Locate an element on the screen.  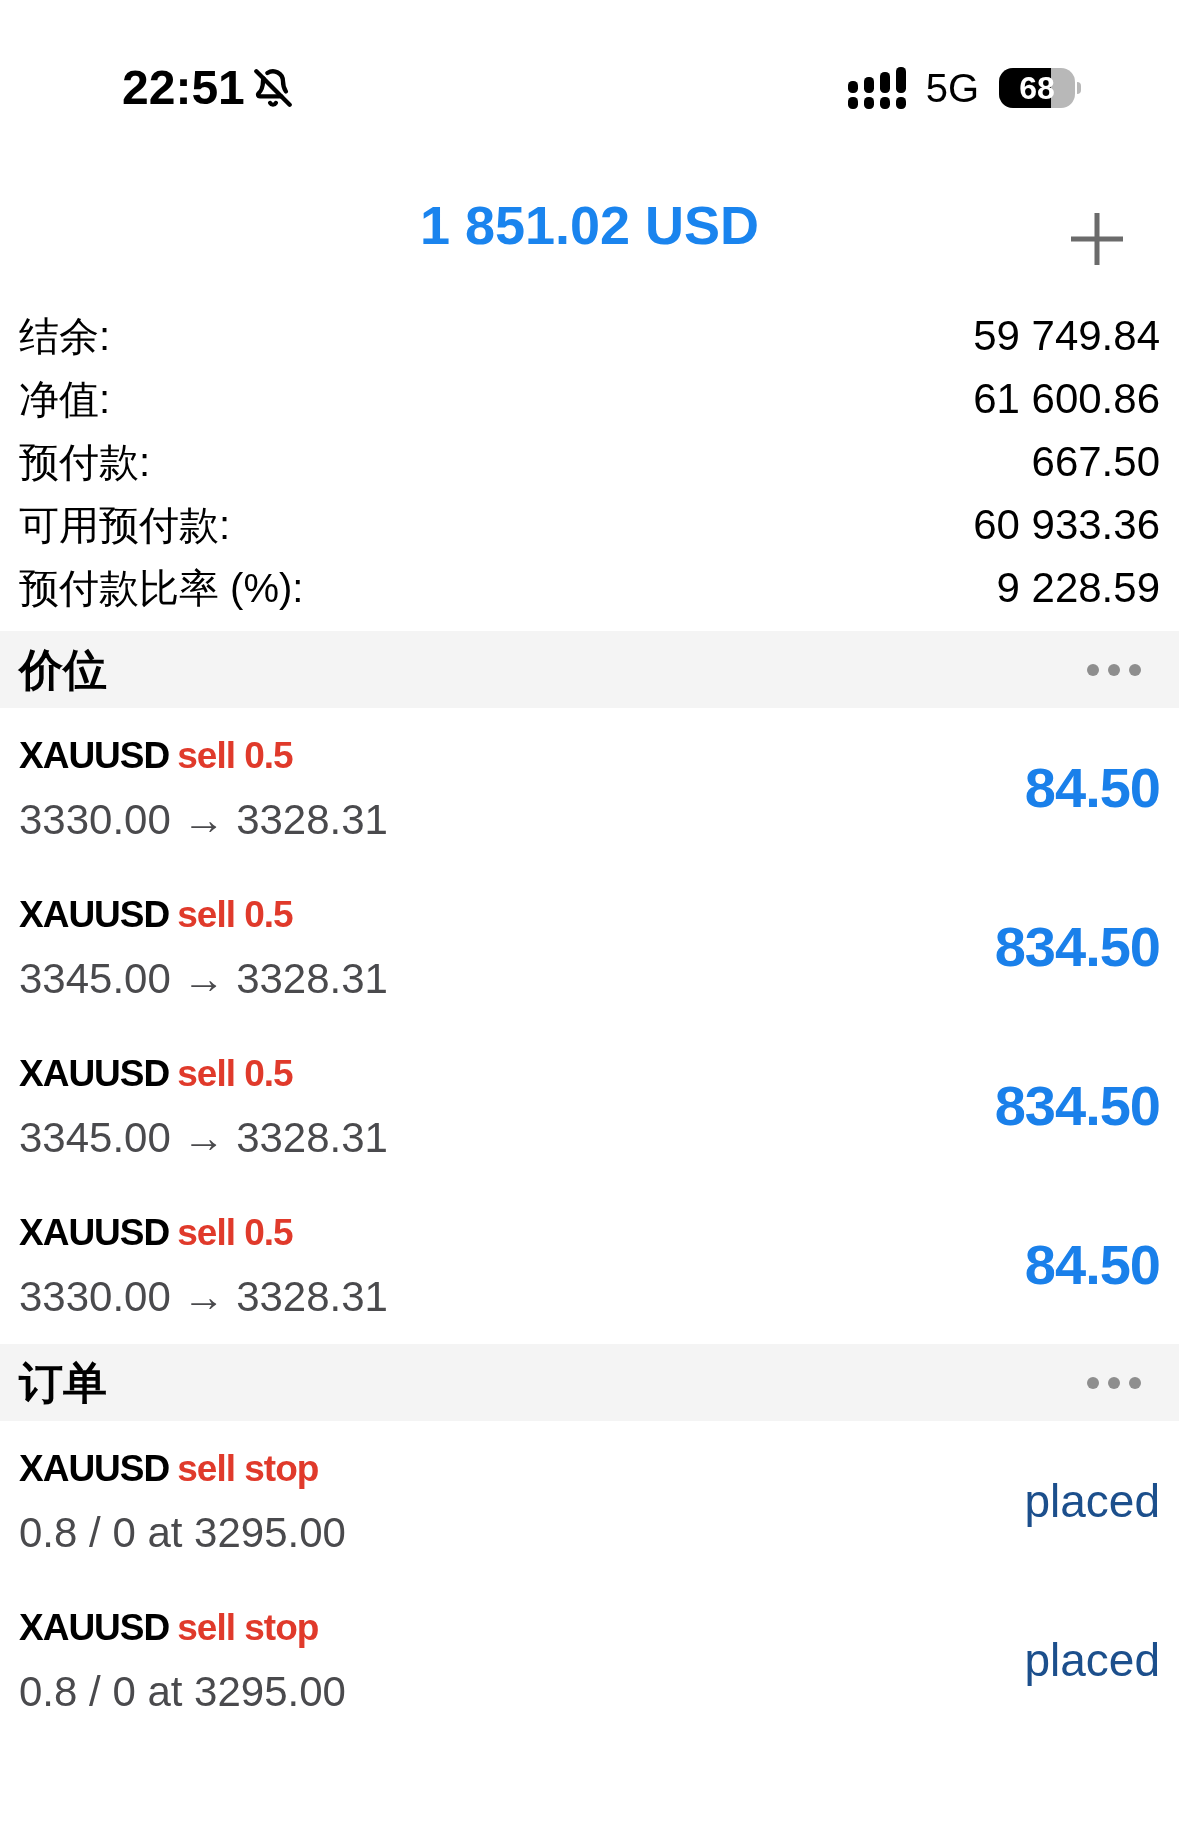
account-label: 可用预付款: is located at coordinates (125, 524).